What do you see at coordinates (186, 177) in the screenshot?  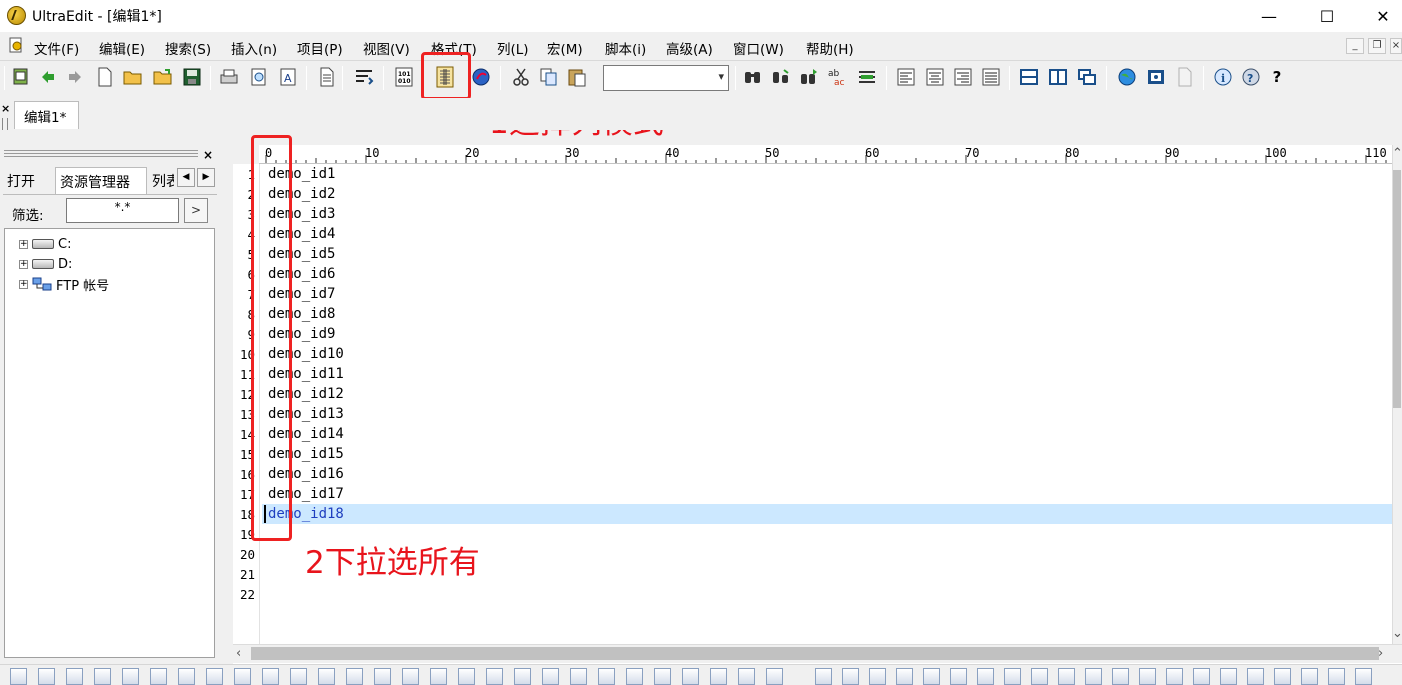 I see `tab-scroll-left-icon: ◀` at bounding box center [186, 177].